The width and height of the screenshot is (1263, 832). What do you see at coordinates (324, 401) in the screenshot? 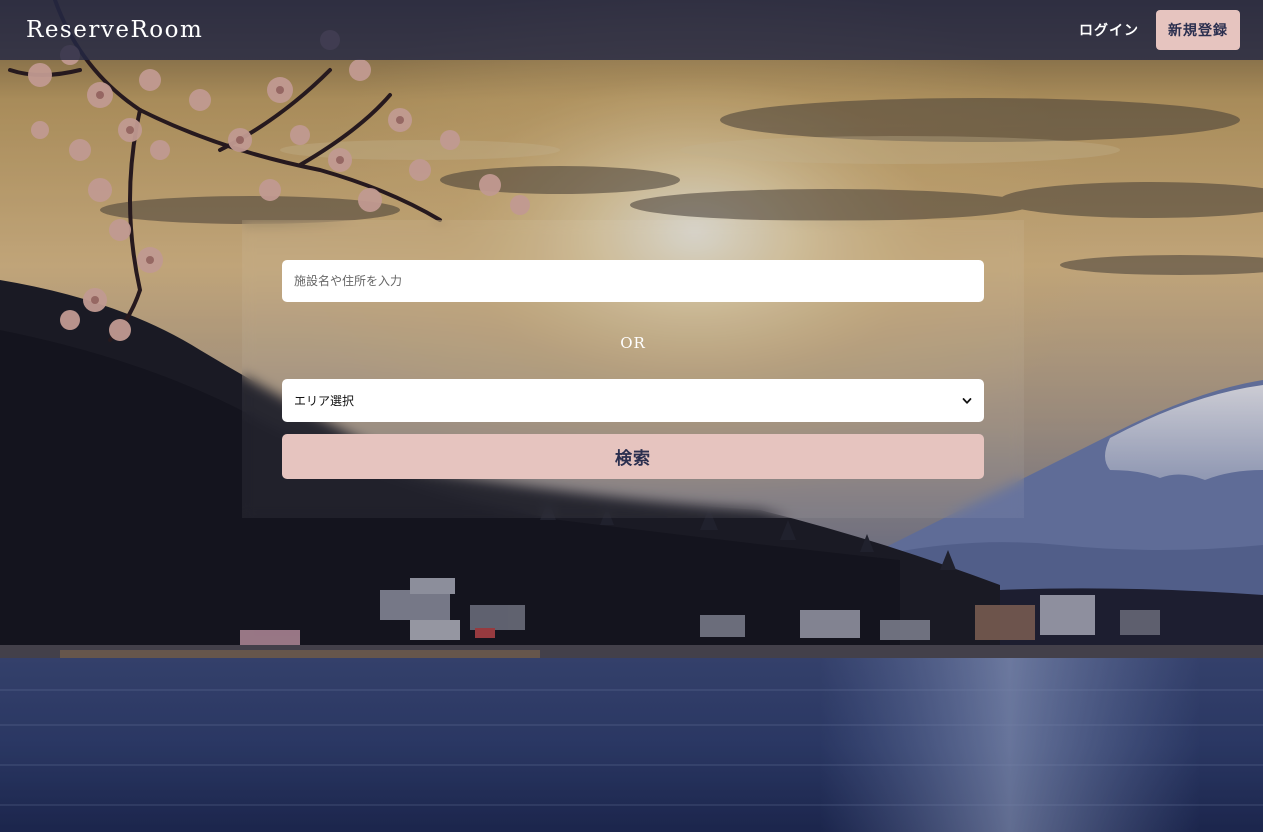
I see `area-select-value: エリア選択` at bounding box center [324, 401].